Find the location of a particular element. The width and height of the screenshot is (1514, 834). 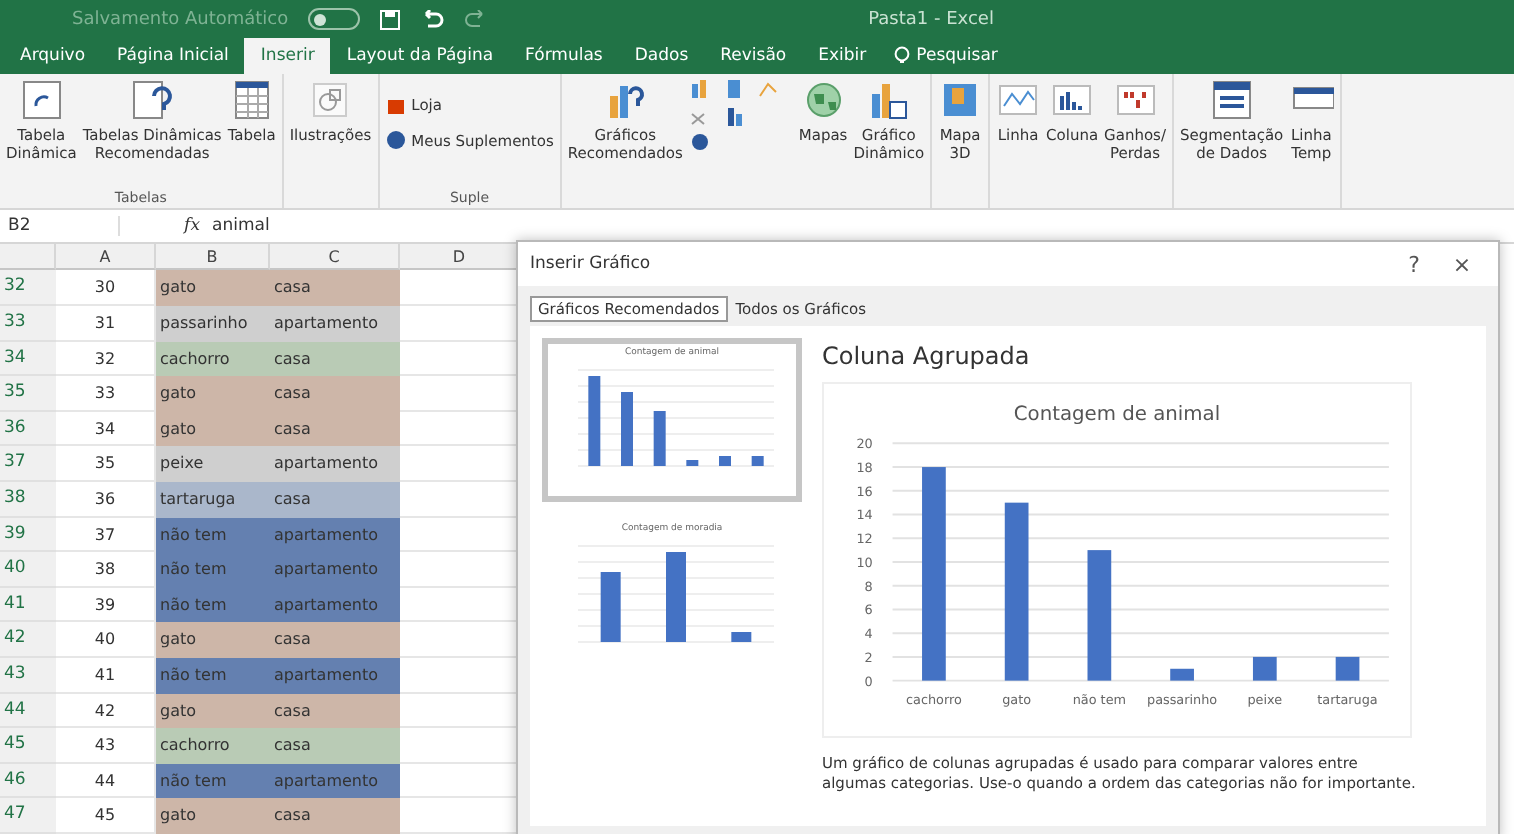

table-cell: 44 is located at coordinates (106, 781).